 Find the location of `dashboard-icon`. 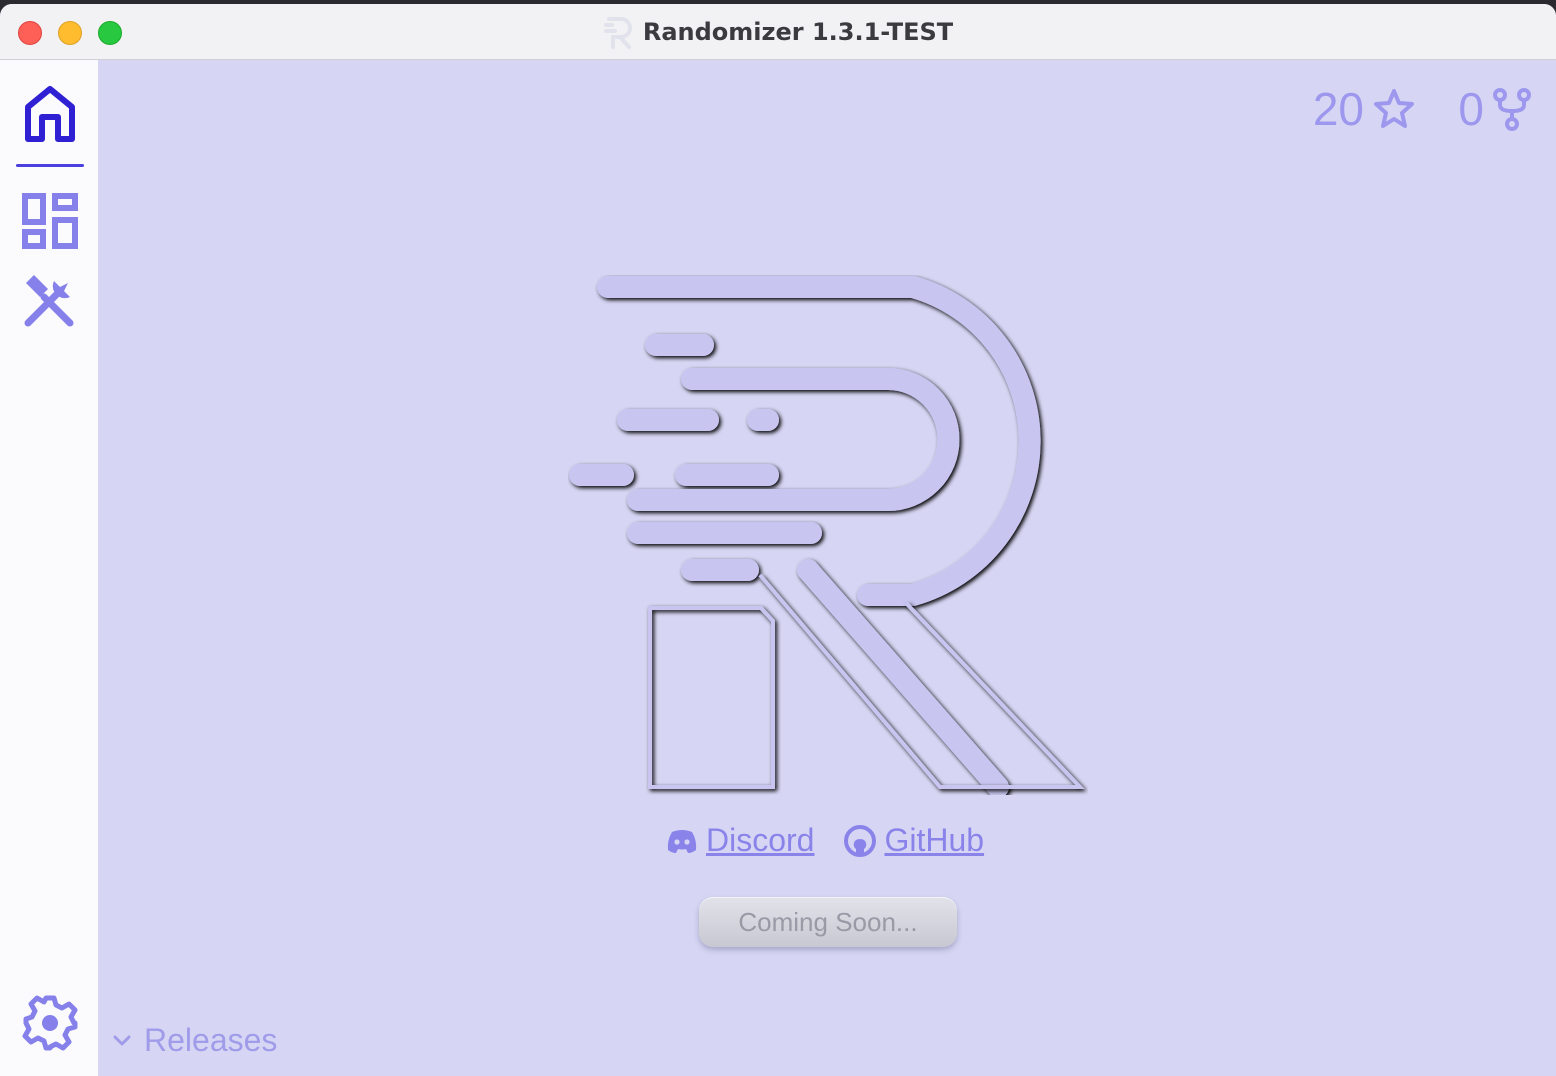

dashboard-icon is located at coordinates (50, 221).